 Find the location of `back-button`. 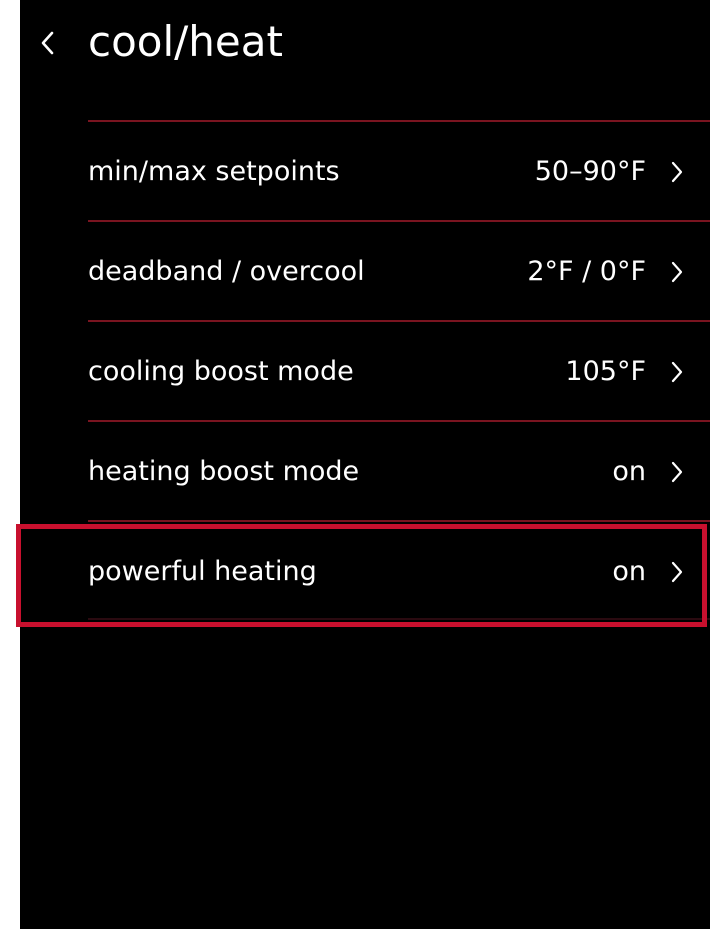

back-button is located at coordinates (48, 43).